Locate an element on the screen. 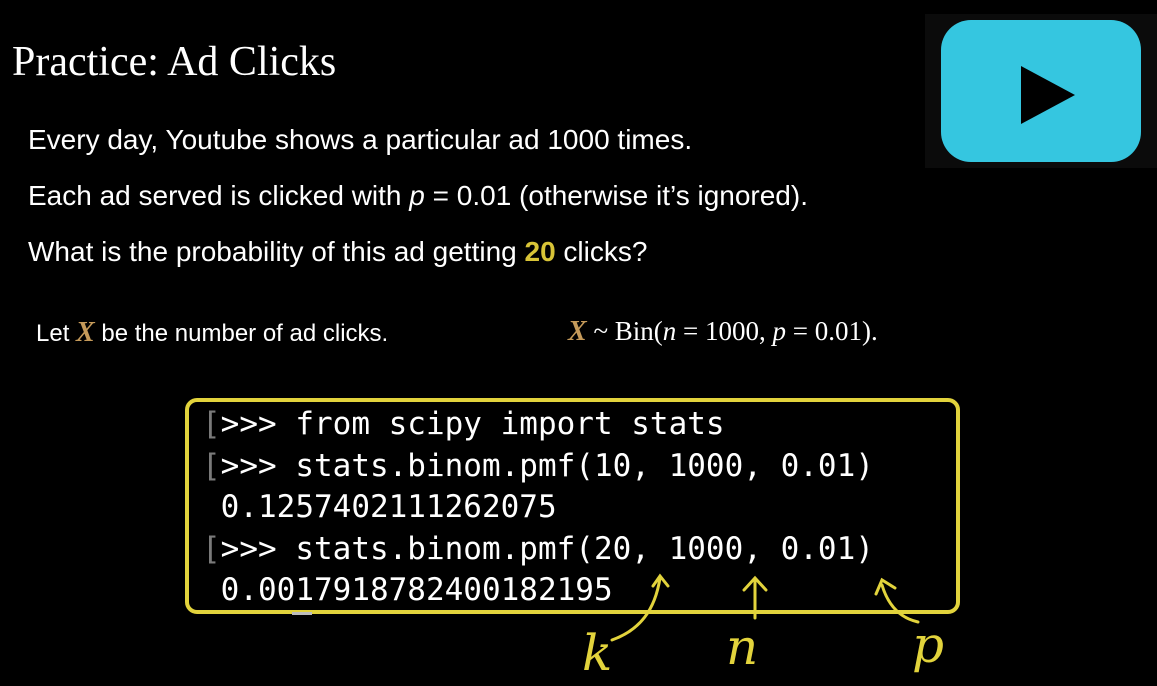 This screenshot has width=1157, height=686. arrow-k is located at coordinates (640, 607).